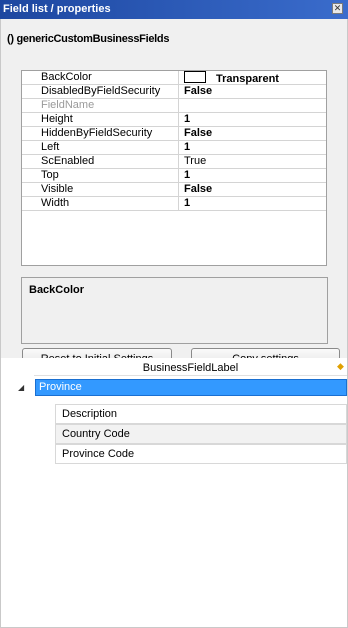 This screenshot has height=628, width=348. What do you see at coordinates (100, 189) in the screenshot?
I see `property-name: Visible` at bounding box center [100, 189].